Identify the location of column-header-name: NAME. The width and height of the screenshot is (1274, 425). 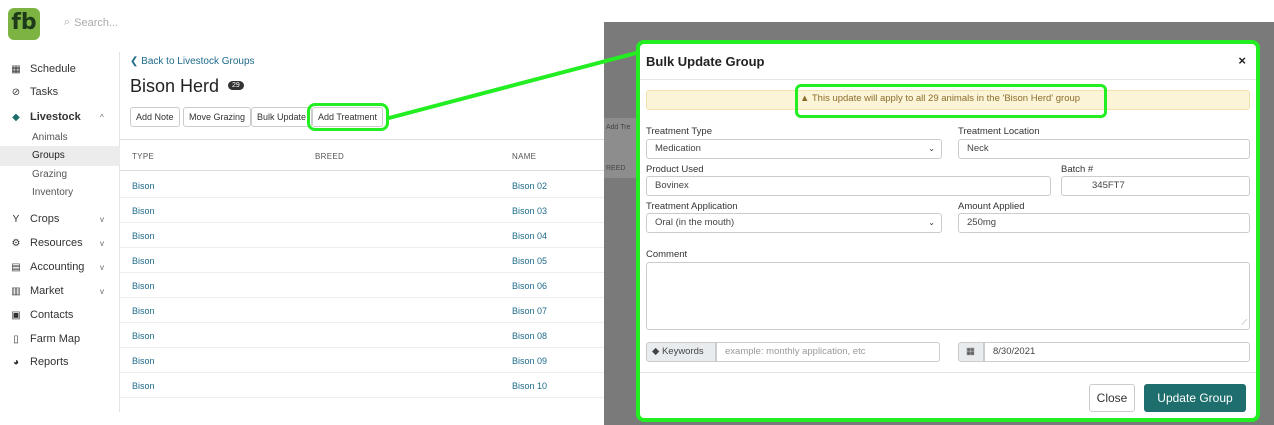
(524, 156).